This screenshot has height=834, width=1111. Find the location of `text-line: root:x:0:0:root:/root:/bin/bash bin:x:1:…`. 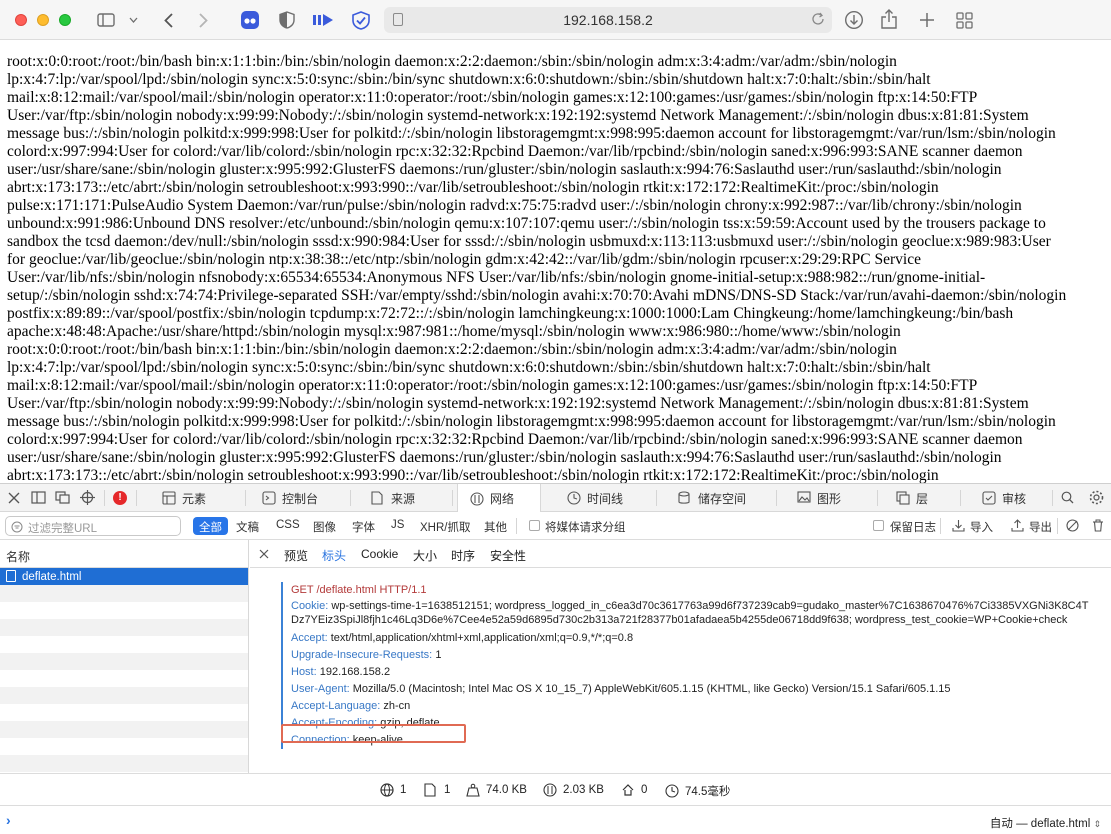

text-line: root:x:0:0:root:/root:/bin/bash bin:x:1:… is located at coordinates (452, 61).